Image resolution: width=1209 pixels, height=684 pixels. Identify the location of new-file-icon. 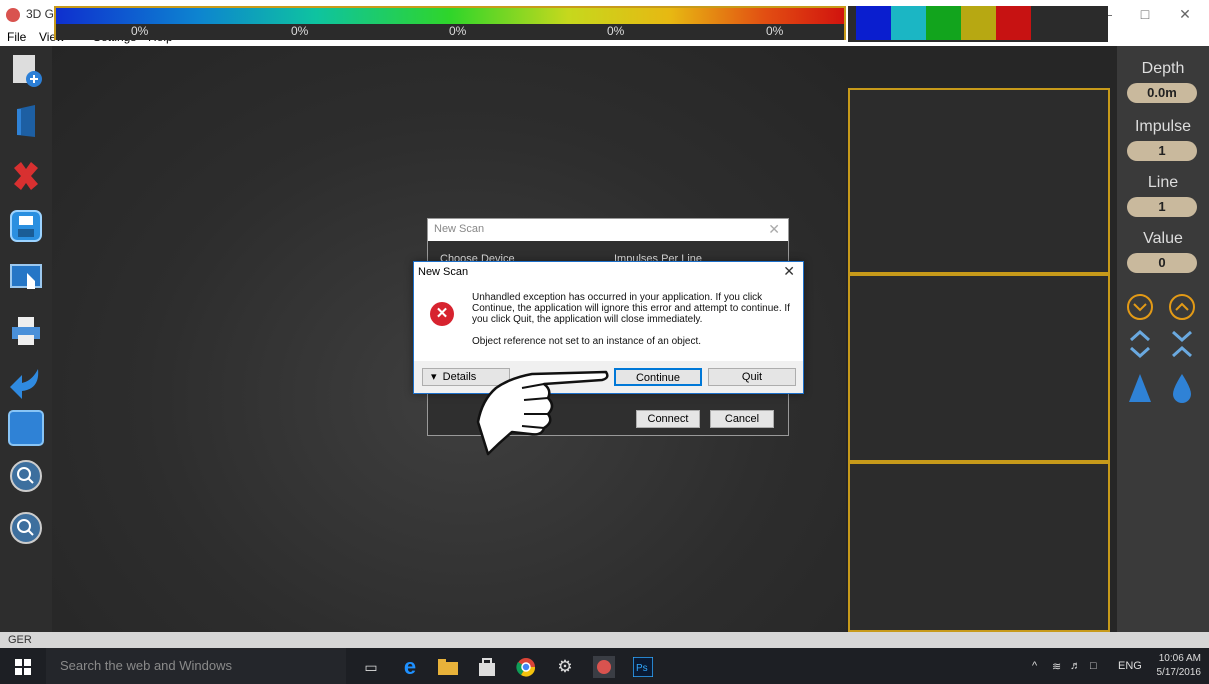
(27, 71).